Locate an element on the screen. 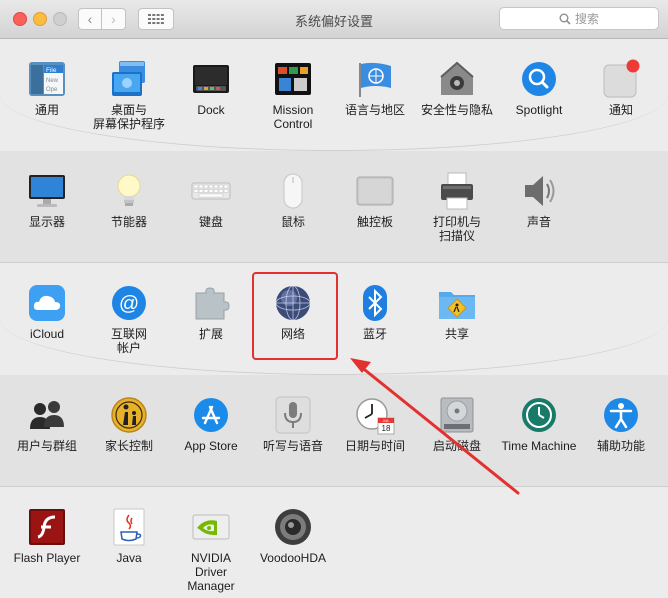 This screenshot has height=598, width=668. pane-label: 用户与群组 is located at coordinates (46, 446).